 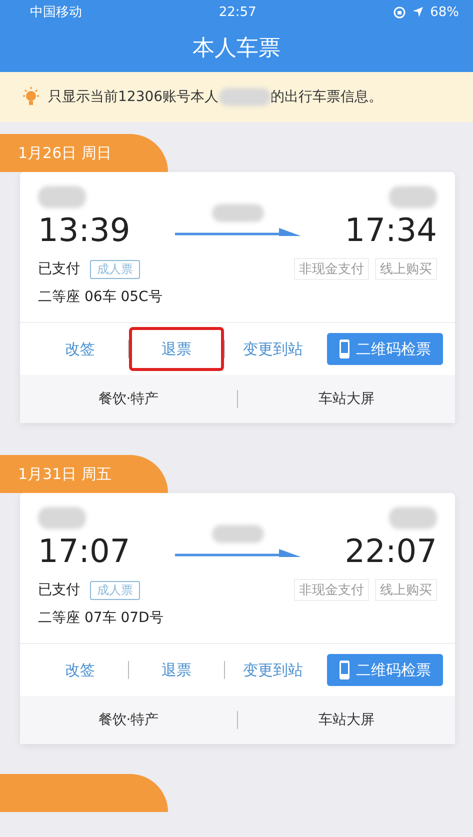 I want to click on departure-time: 13:39, so click(x=84, y=230).